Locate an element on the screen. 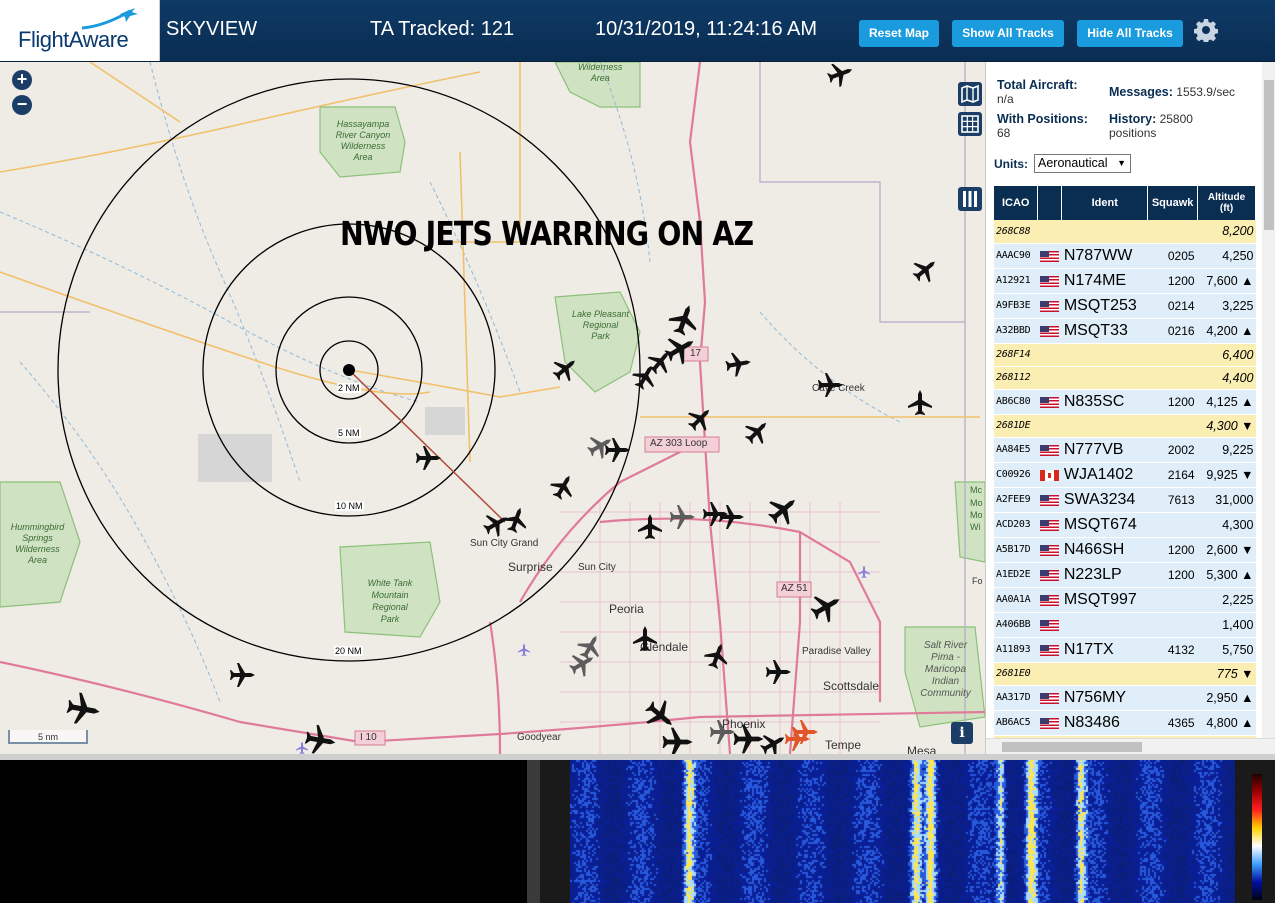 Image resolution: width=1275 pixels, height=903 pixels. icao-cell: A1ED2E is located at coordinates (1016, 575).